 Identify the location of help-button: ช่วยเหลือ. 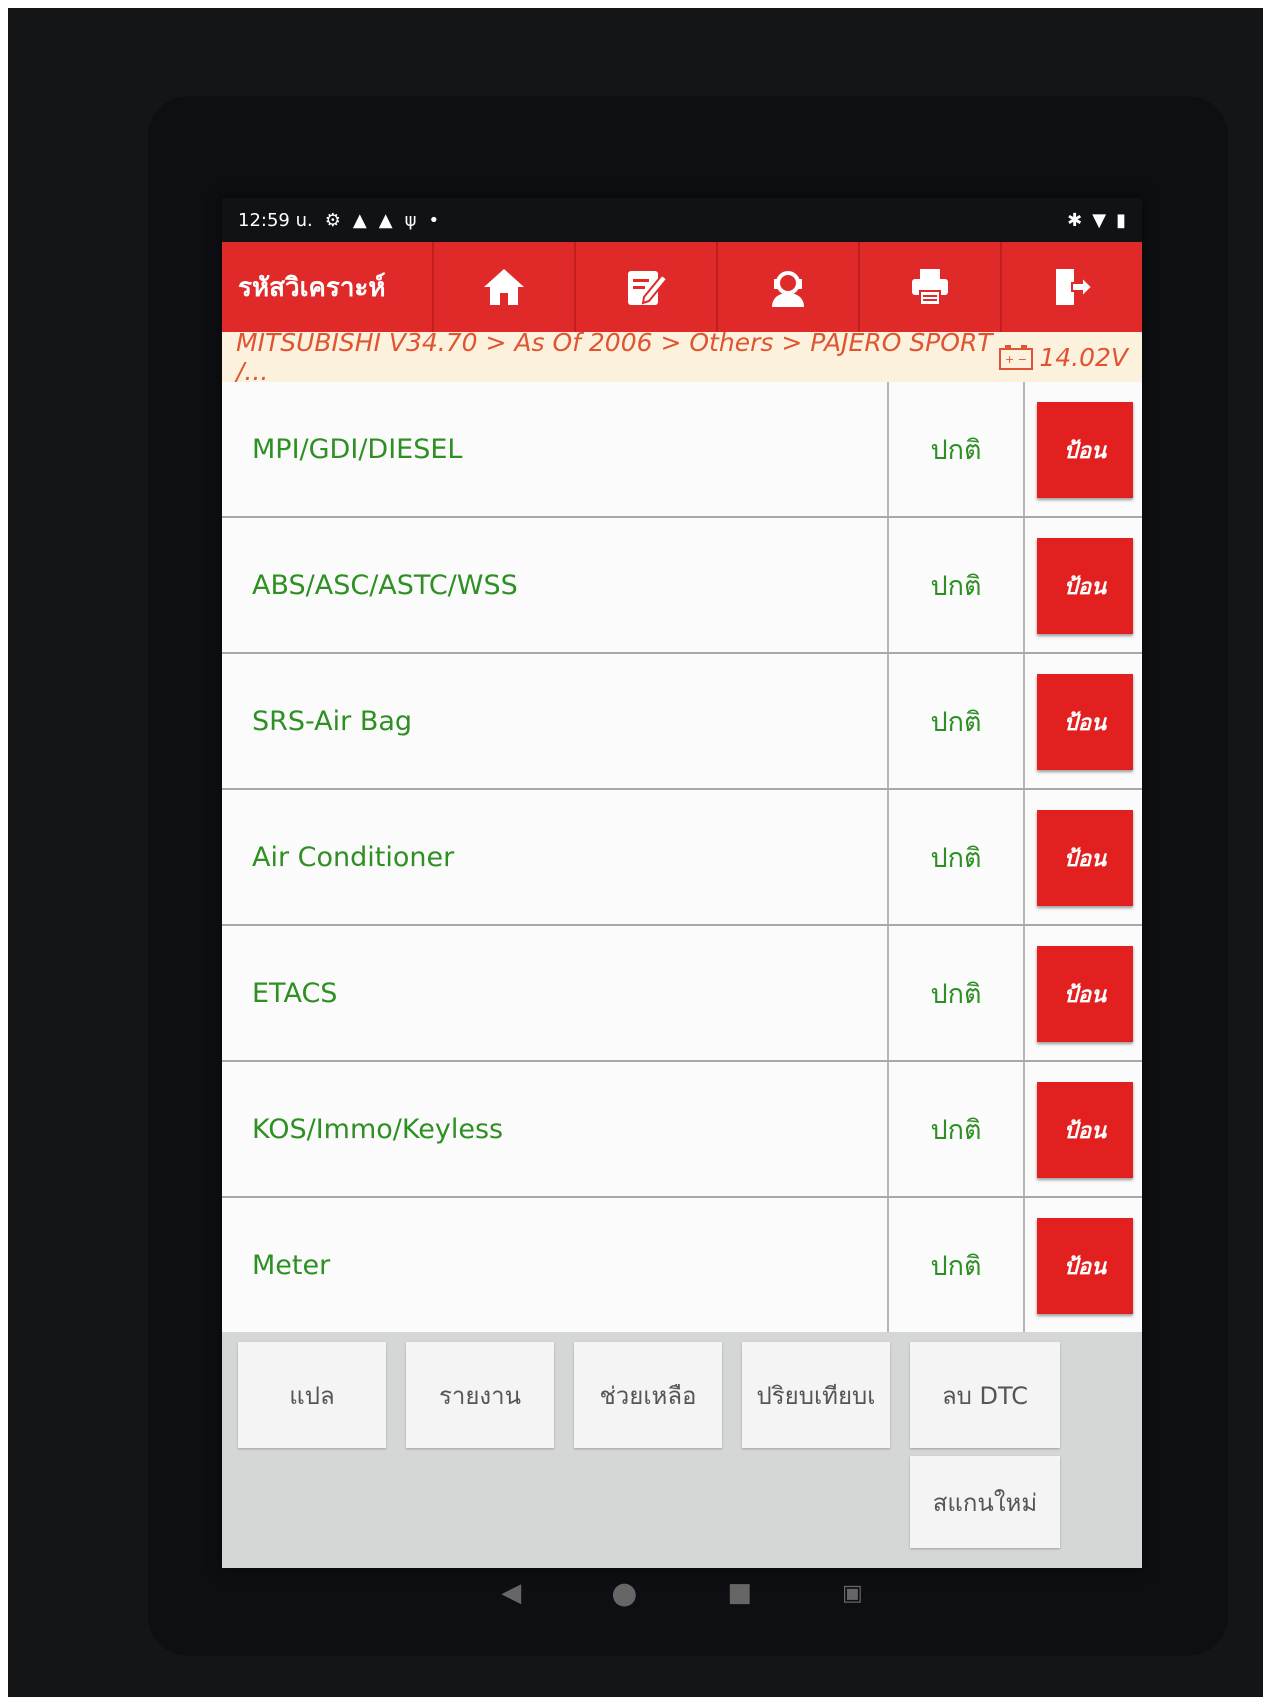
(648, 1395).